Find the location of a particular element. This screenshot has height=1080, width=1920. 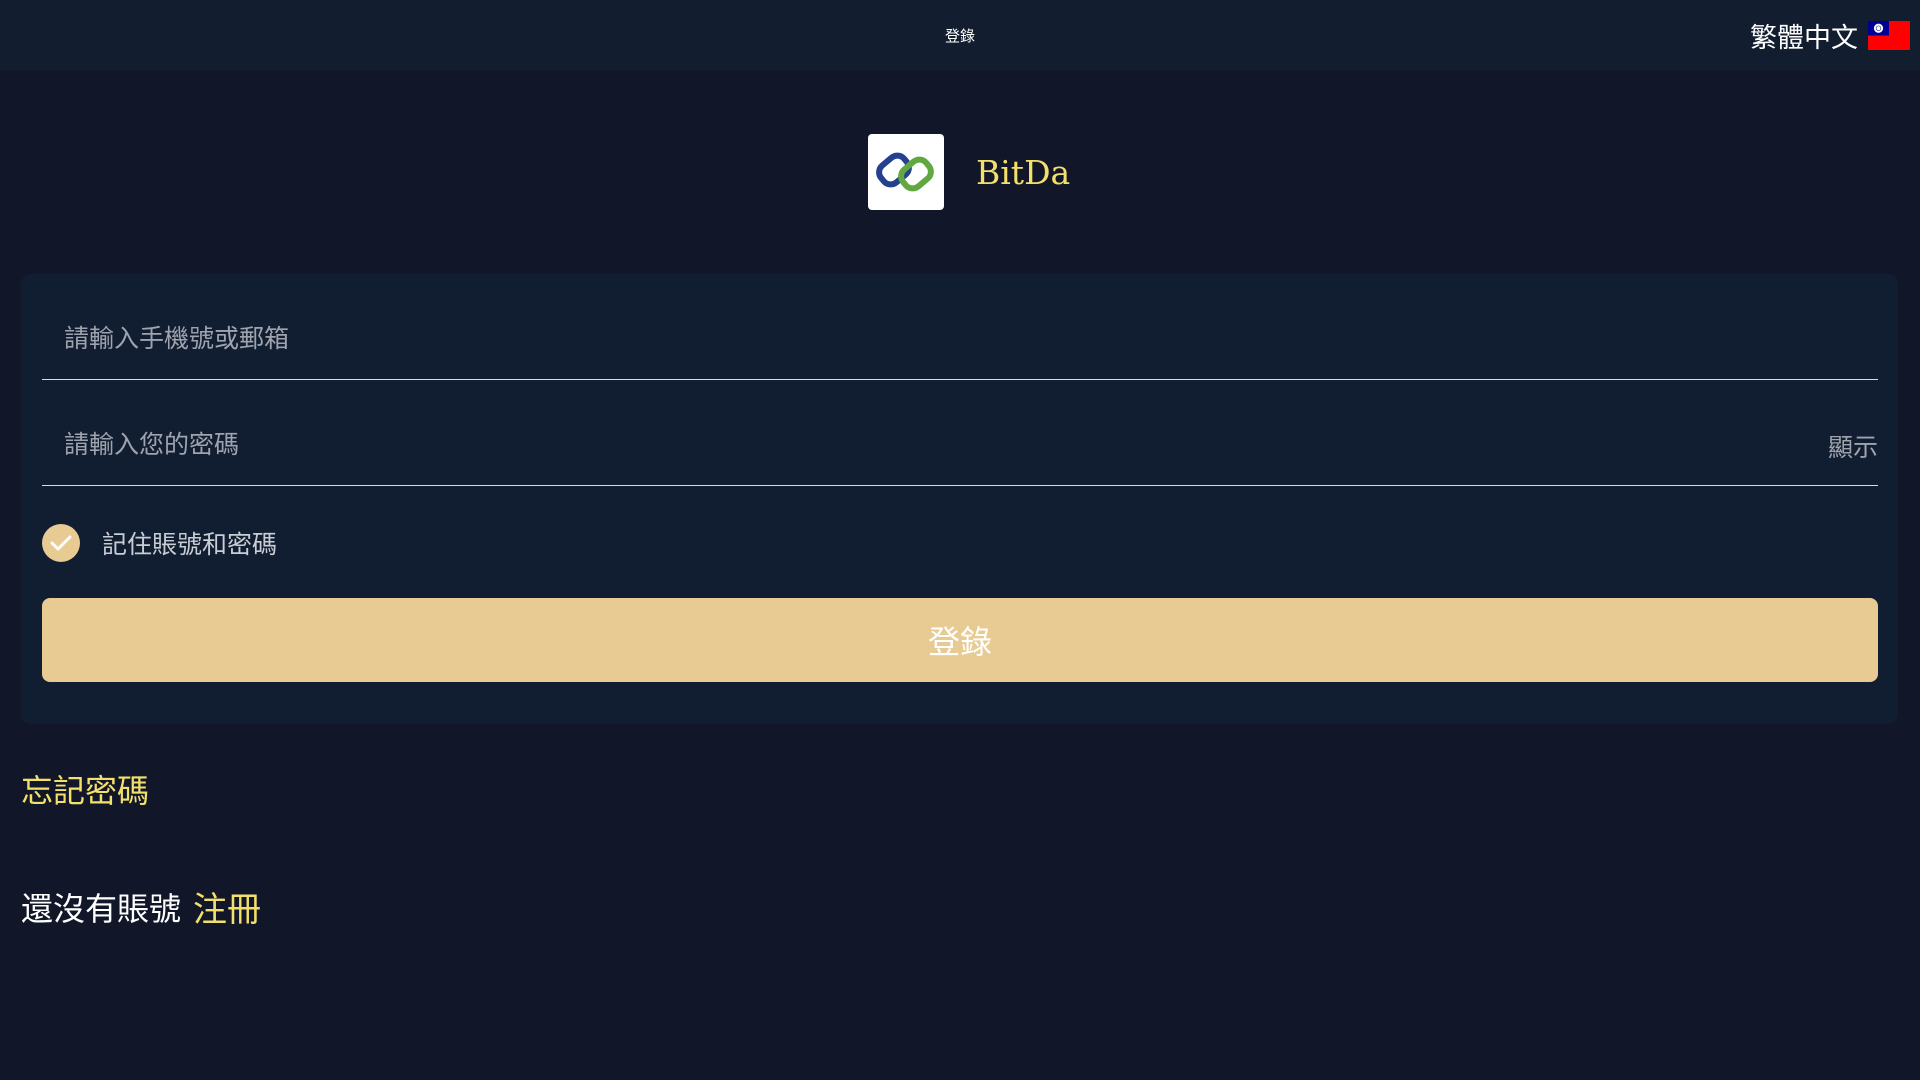

taiwan-flag-icon is located at coordinates (1889, 35).